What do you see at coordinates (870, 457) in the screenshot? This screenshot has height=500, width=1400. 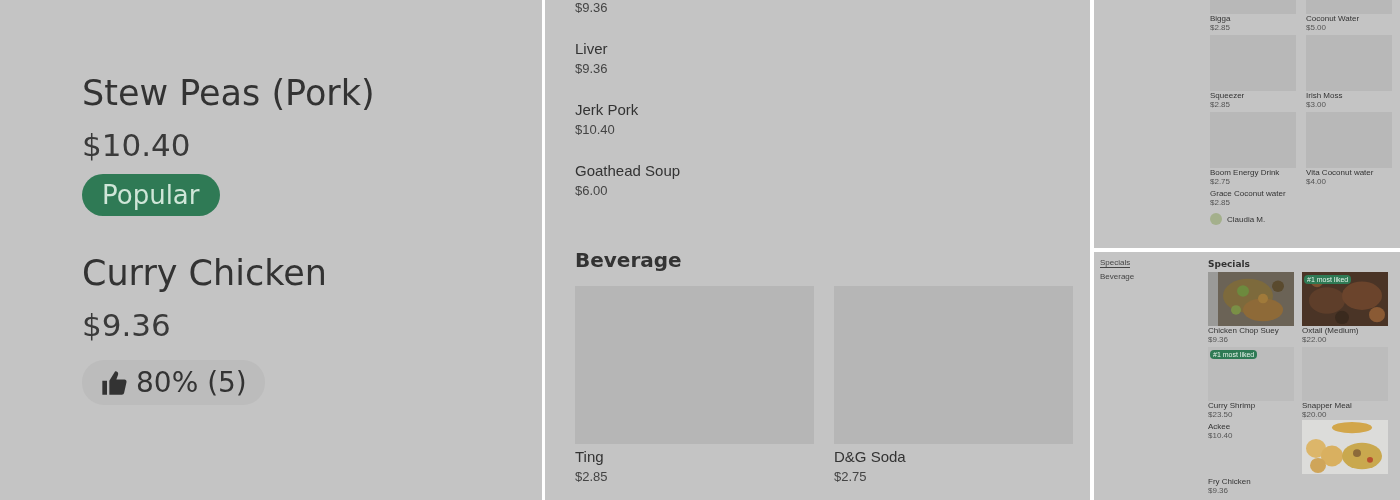 I see `item-name: D&G Soda` at bounding box center [870, 457].